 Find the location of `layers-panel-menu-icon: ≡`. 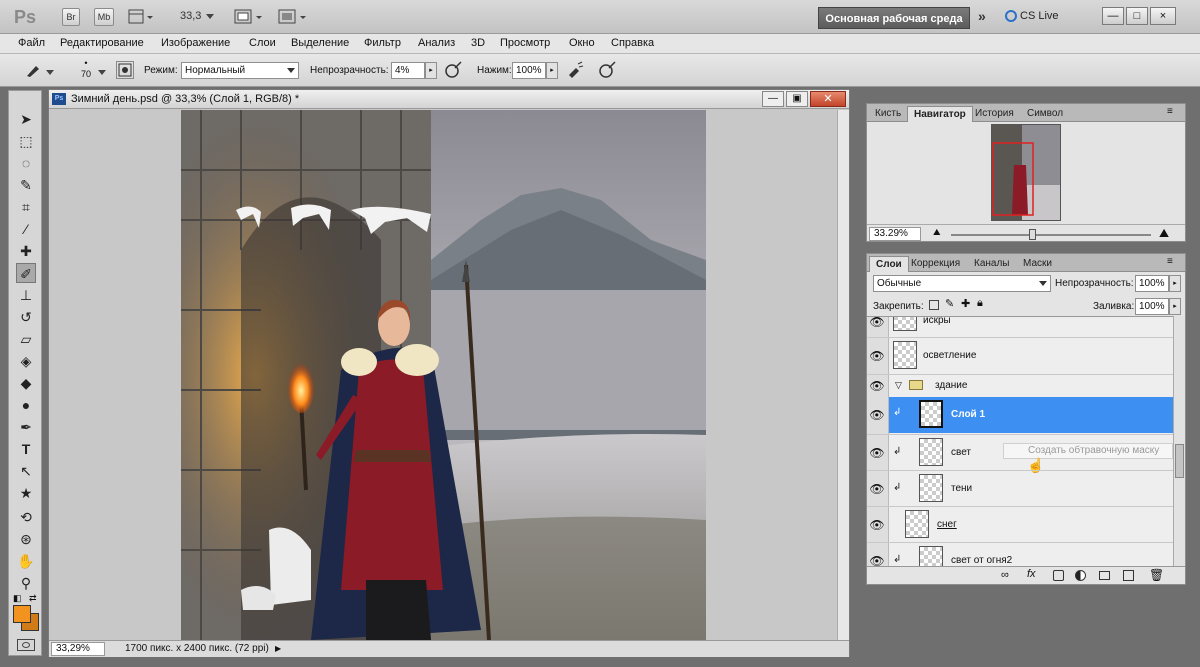

layers-panel-menu-icon: ≡ is located at coordinates (1170, 261).